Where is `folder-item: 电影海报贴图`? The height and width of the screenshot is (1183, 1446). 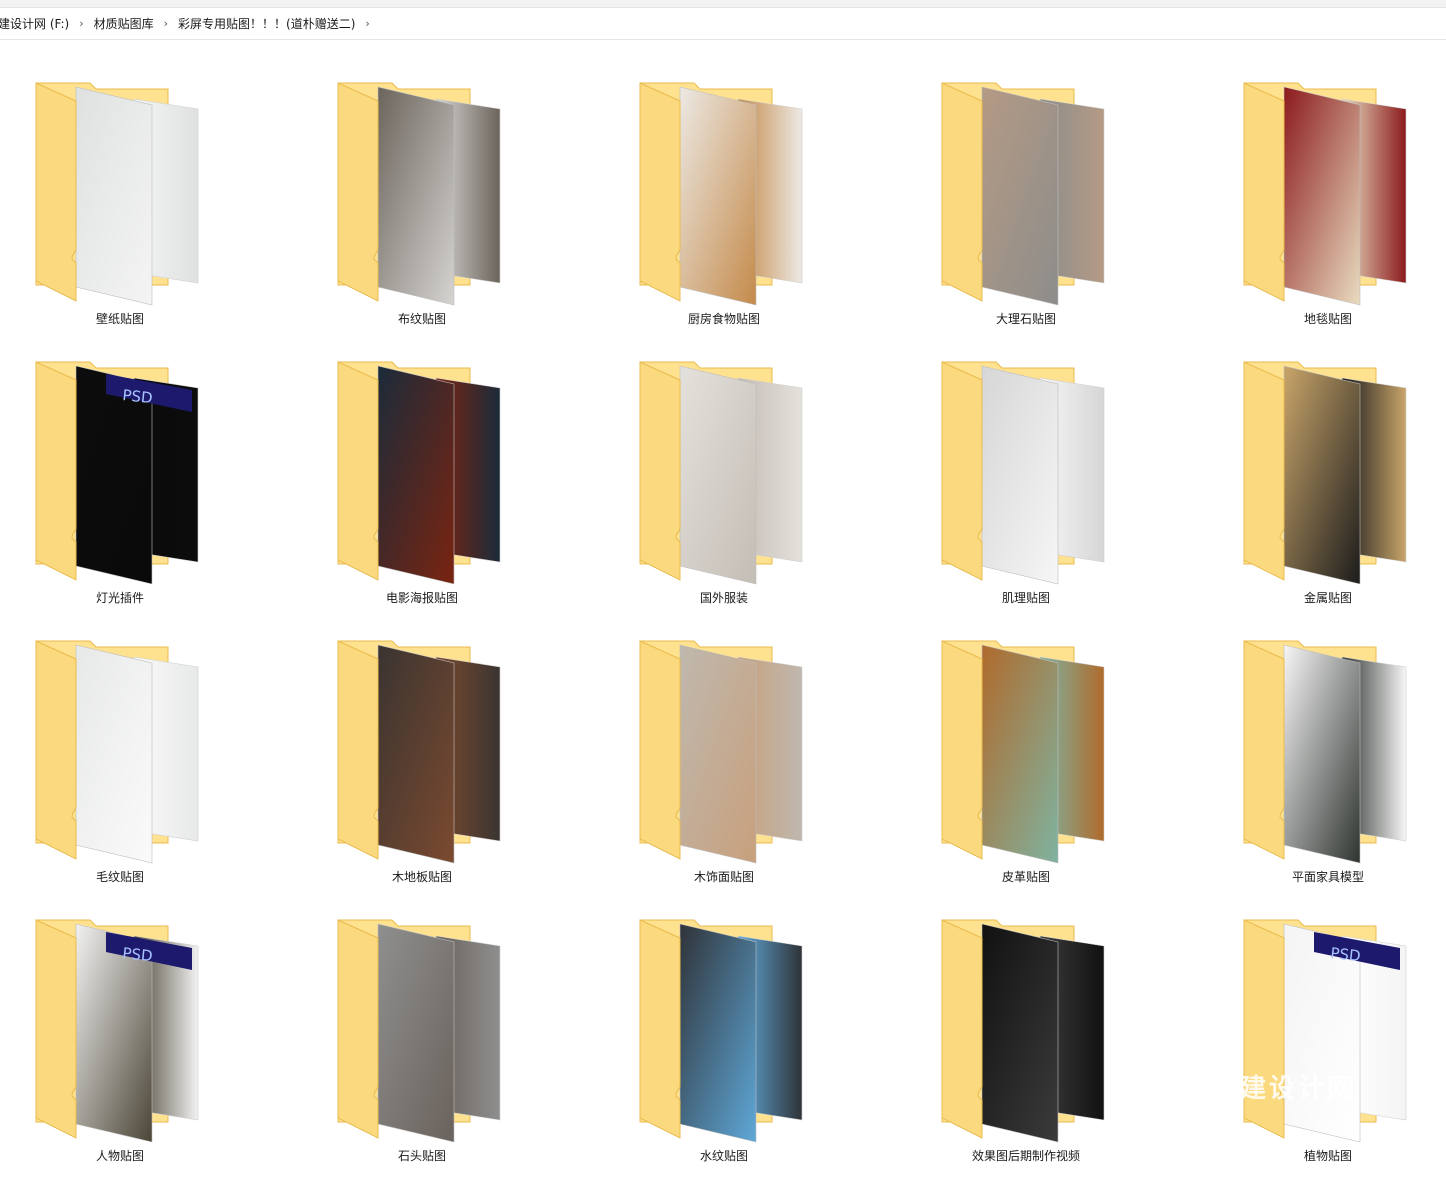 folder-item: 电影海报贴图 is located at coordinates (422, 462).